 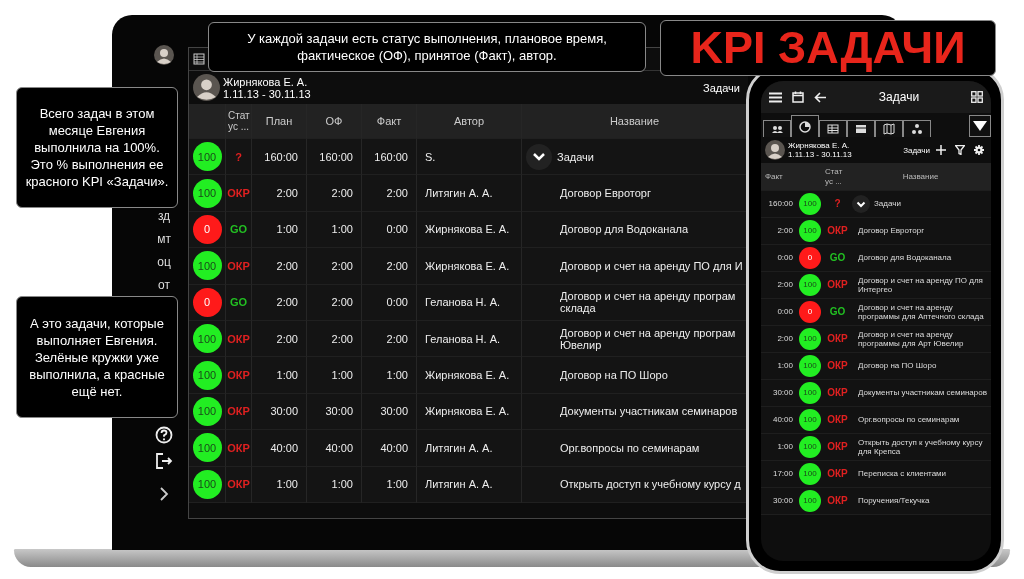 I want to click on table-cell: Договор для Водоканала, so click(x=905, y=258).